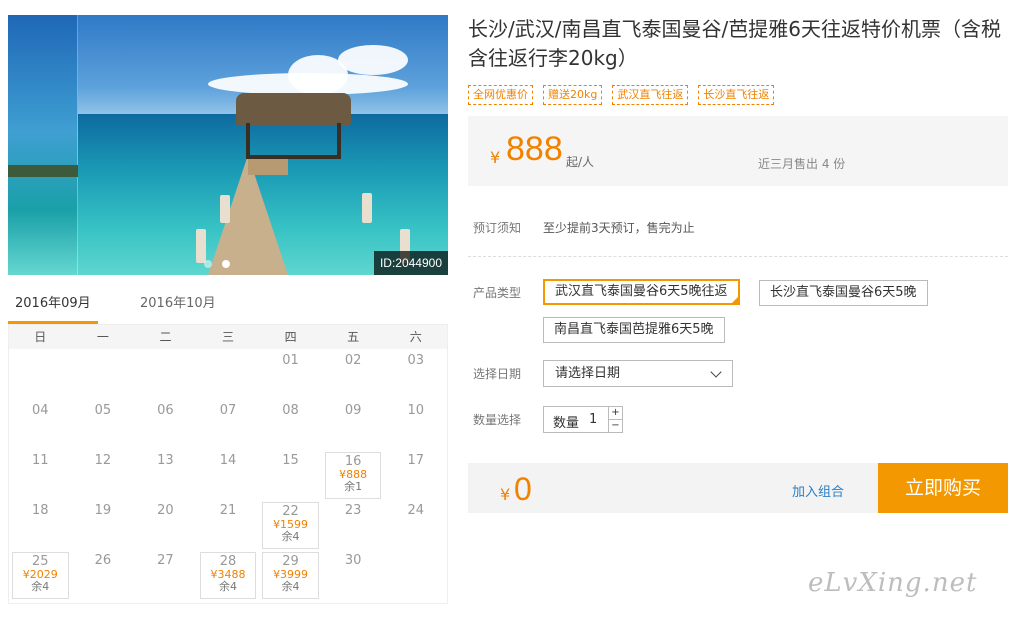  I want to click on calendar-day: 04, so click(40, 424).